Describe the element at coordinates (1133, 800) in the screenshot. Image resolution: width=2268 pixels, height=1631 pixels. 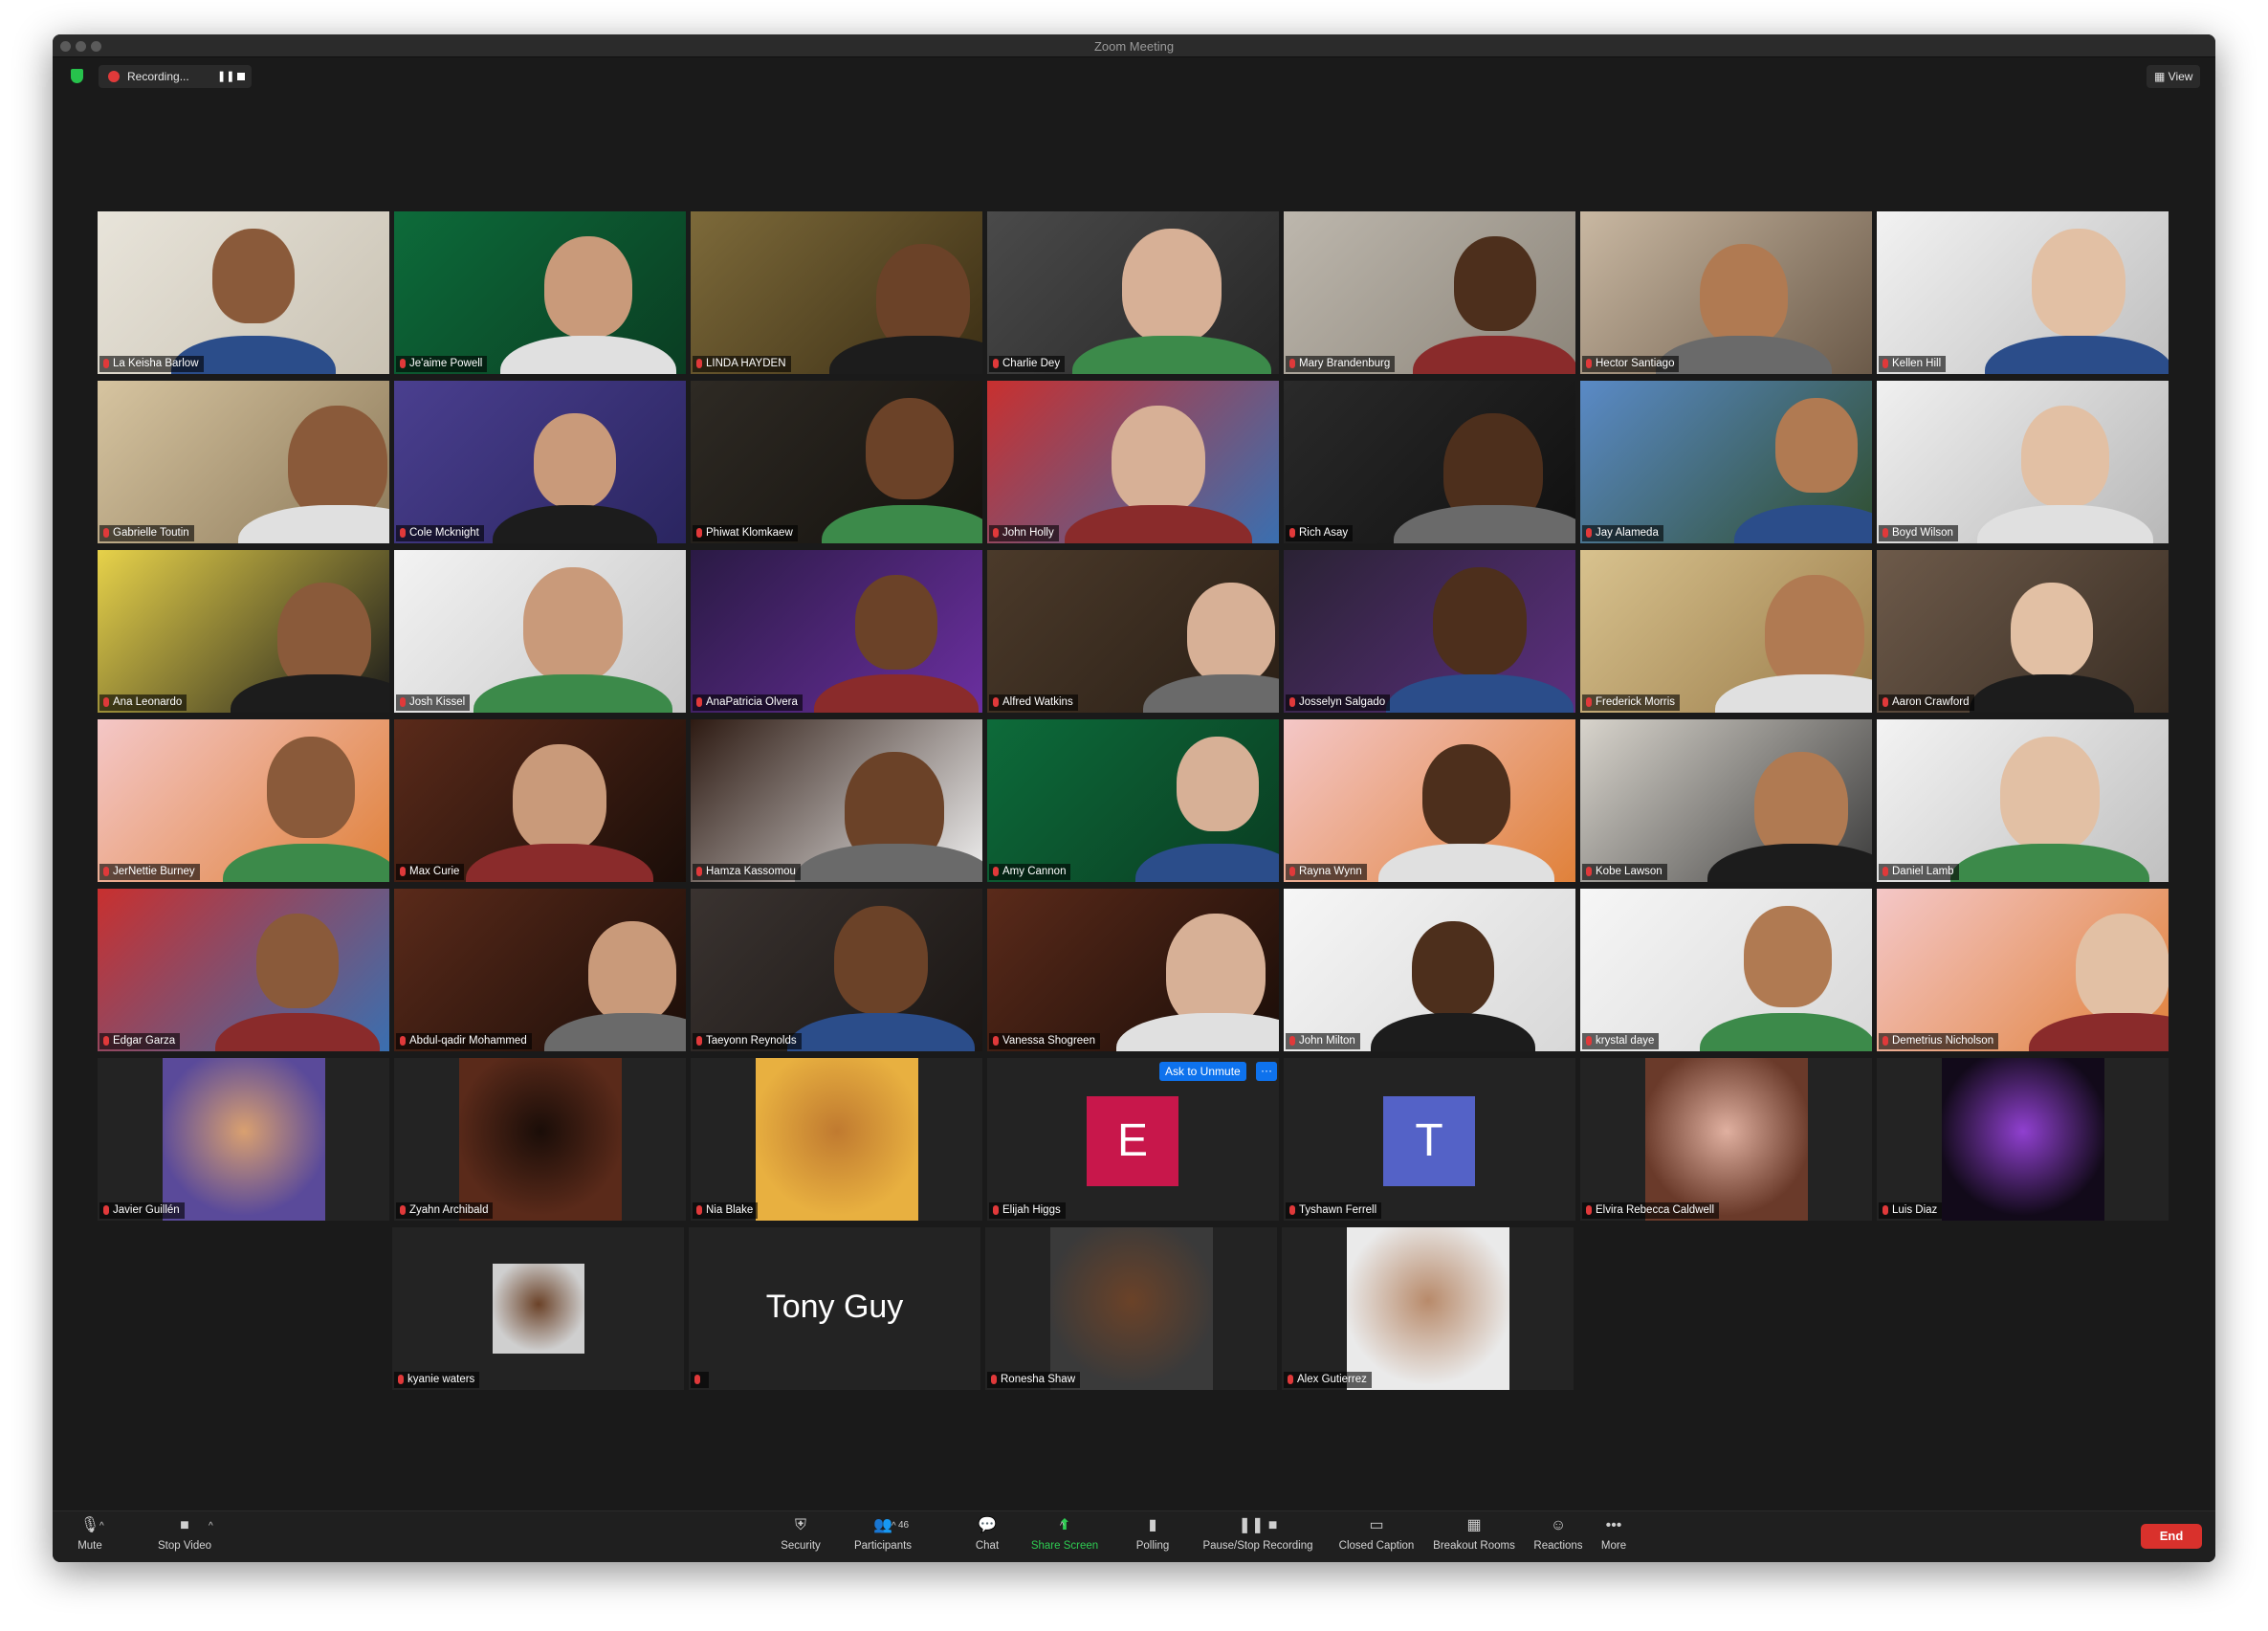
I see `participant-video-tile: Amy Cannon` at that location.